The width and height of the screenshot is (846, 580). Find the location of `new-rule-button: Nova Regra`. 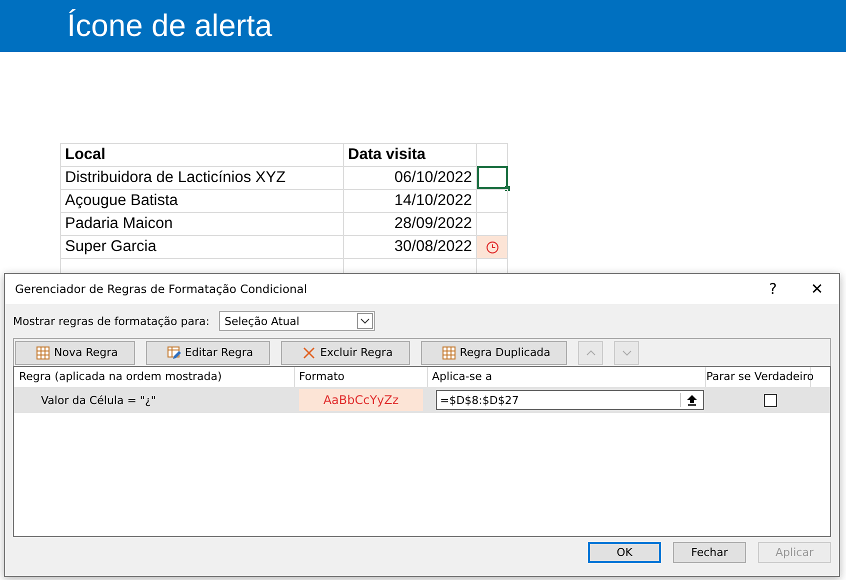

new-rule-button: Nova Regra is located at coordinates (75, 352).